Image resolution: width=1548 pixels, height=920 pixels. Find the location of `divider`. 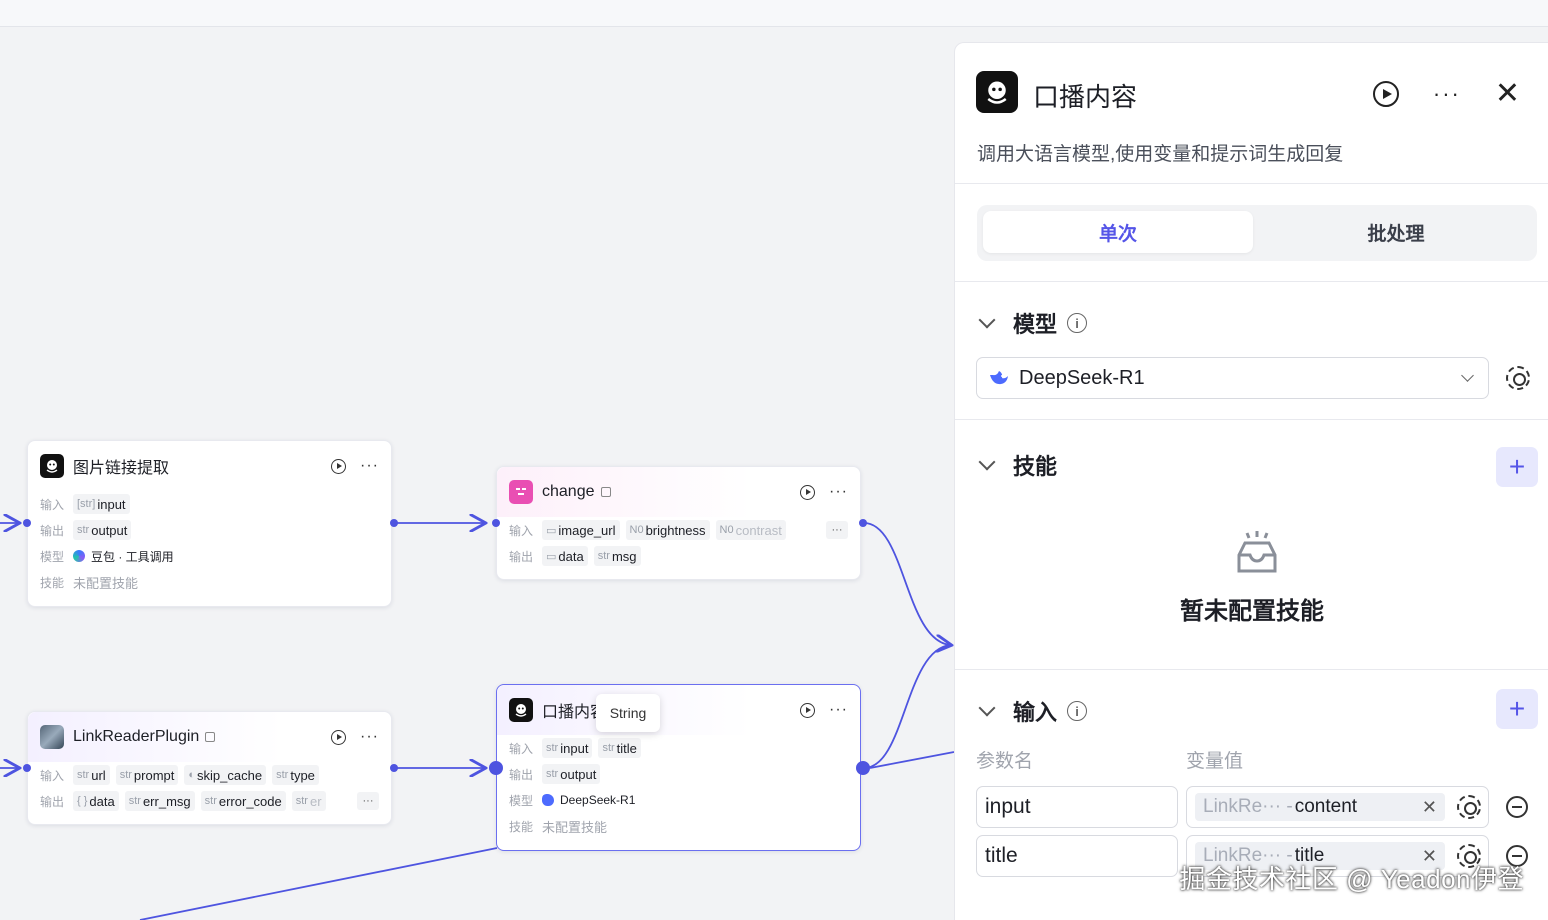

divider is located at coordinates (1251, 183).